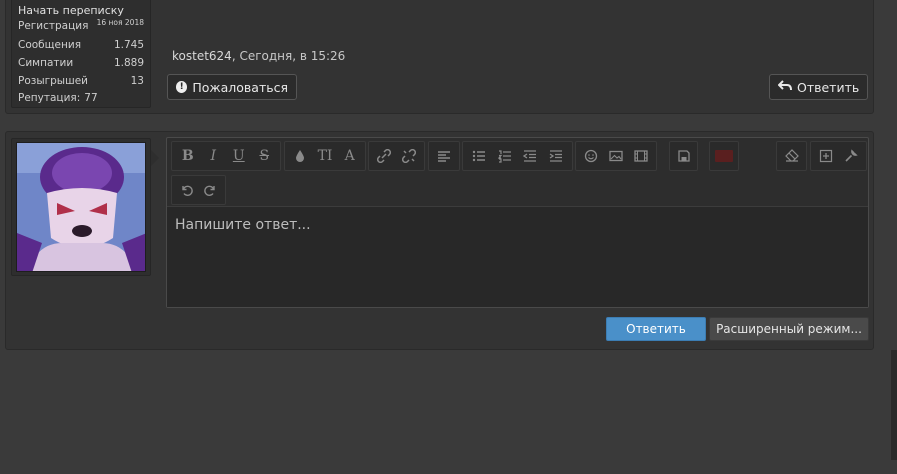  I want to click on toolbar-group-link, so click(396, 156).